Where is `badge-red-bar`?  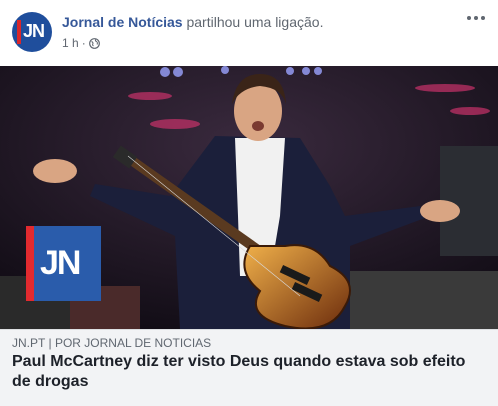 badge-red-bar is located at coordinates (30, 263).